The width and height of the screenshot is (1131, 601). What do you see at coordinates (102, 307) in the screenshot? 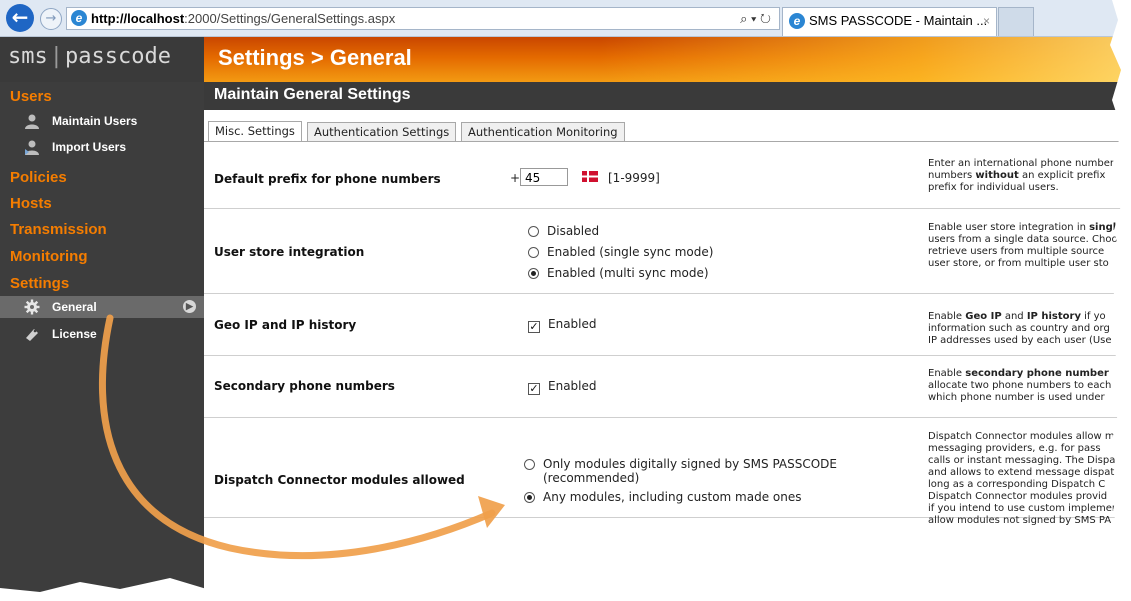
I see `sidebar-item-general: General ▶` at bounding box center [102, 307].